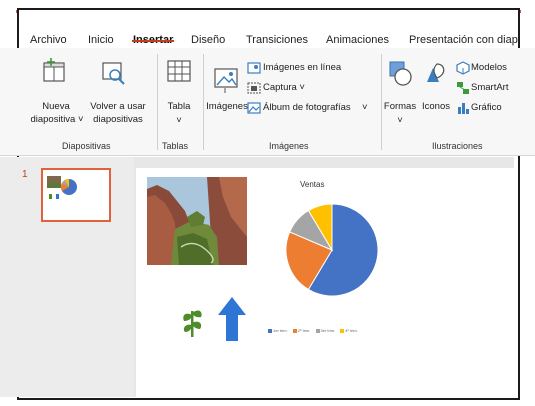 Image resolution: width=535 pixels, height=406 pixels. What do you see at coordinates (157, 102) in the screenshot?
I see `ribbon-separator` at bounding box center [157, 102].